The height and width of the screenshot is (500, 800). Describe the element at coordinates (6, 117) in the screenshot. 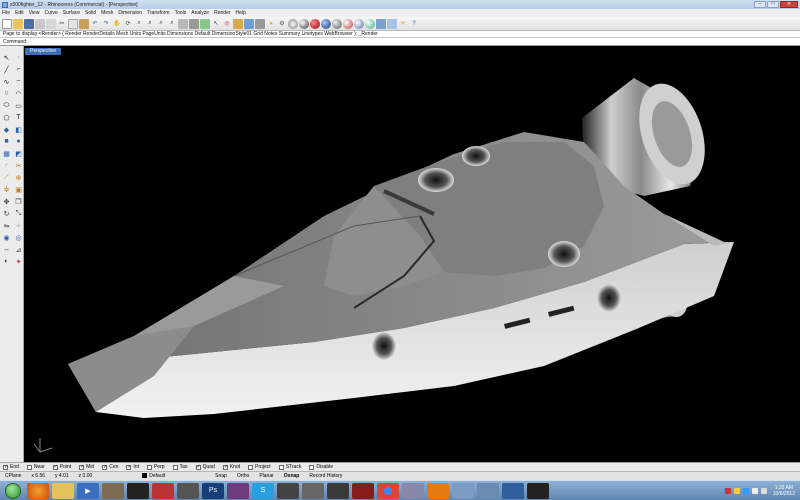

I see `polygon-icon: ⬠` at that location.